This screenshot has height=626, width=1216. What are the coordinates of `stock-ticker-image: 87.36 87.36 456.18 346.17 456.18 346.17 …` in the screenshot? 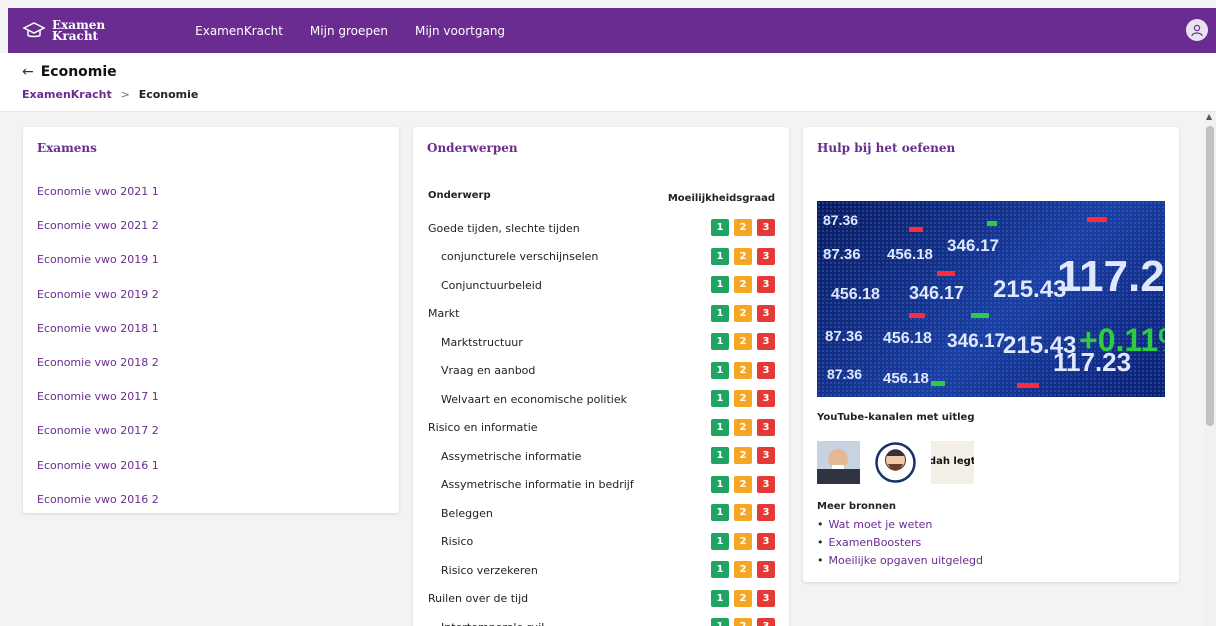 It's located at (991, 299).